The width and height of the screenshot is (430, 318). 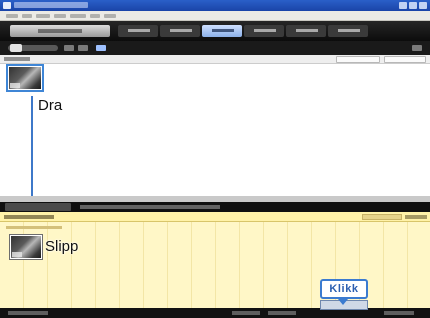 What do you see at coordinates (33, 48) in the screenshot?
I see `zoom-slider` at bounding box center [33, 48].